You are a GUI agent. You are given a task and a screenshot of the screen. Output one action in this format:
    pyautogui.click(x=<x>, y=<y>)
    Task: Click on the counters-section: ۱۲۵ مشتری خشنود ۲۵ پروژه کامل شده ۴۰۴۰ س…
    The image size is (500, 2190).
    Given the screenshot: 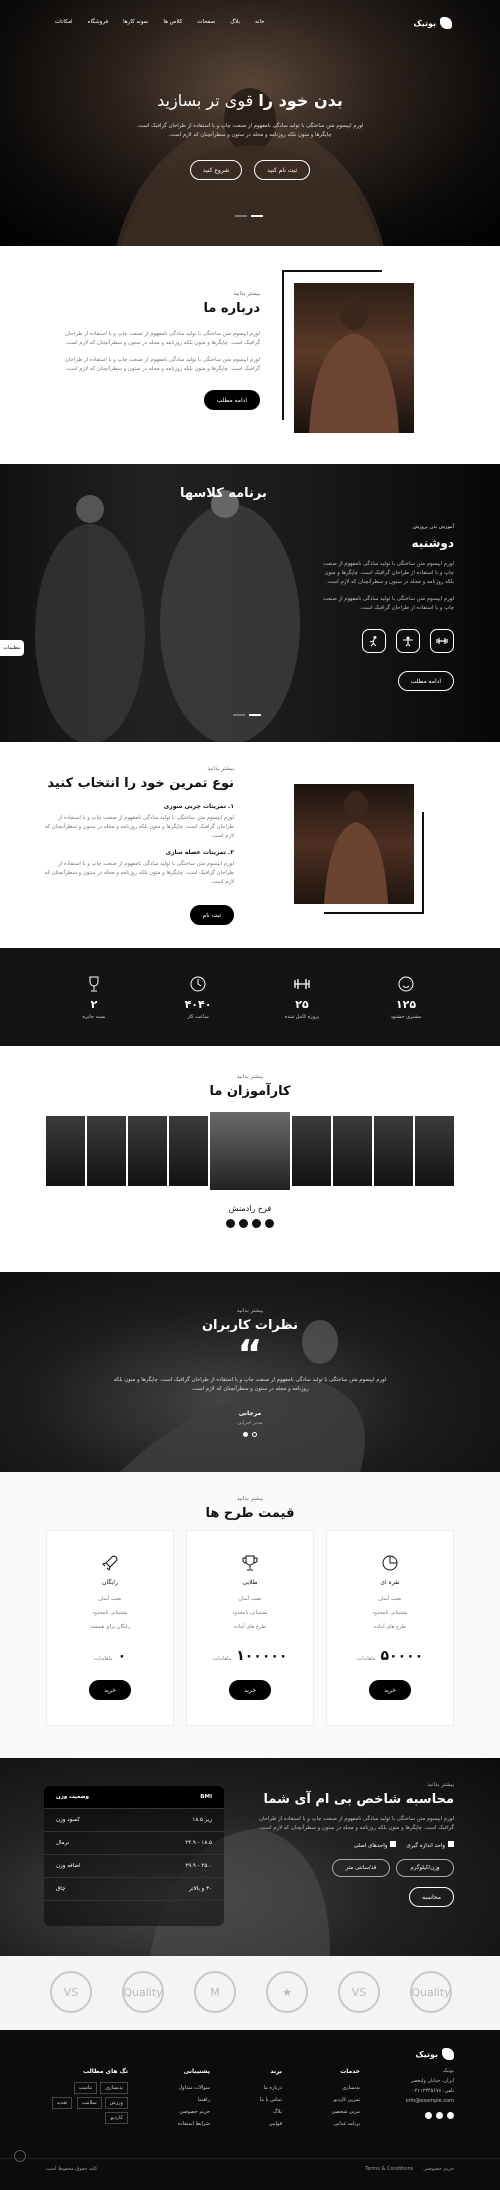 What is the action you would take?
    pyautogui.click(x=250, y=997)
    